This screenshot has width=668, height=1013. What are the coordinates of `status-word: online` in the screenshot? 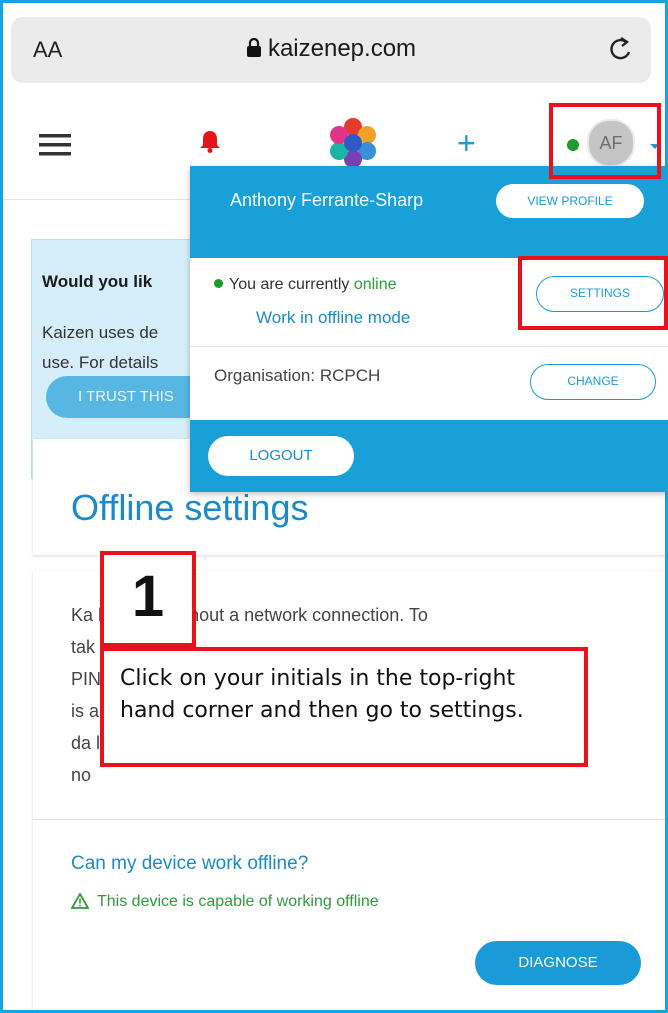 It's located at (375, 284).